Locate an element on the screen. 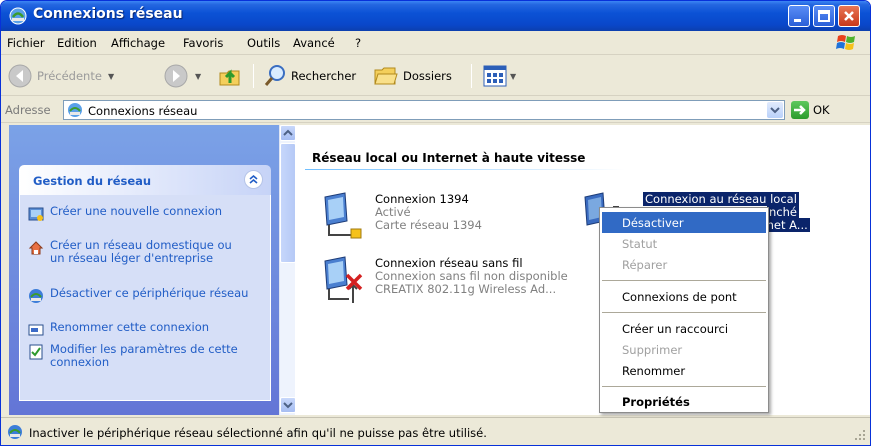 The width and height of the screenshot is (871, 446). task-label: Désactiver ce périphérique réseau is located at coordinates (149, 293).